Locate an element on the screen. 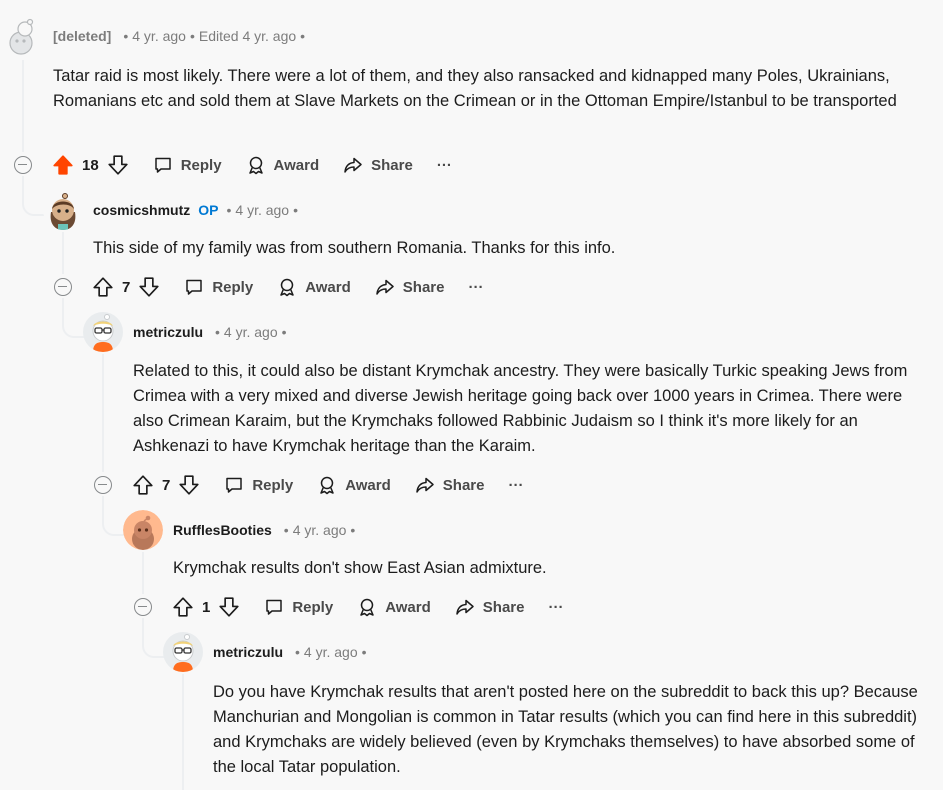  comment-actions: 1 Reply Award Share ··· is located at coordinates (367, 607).